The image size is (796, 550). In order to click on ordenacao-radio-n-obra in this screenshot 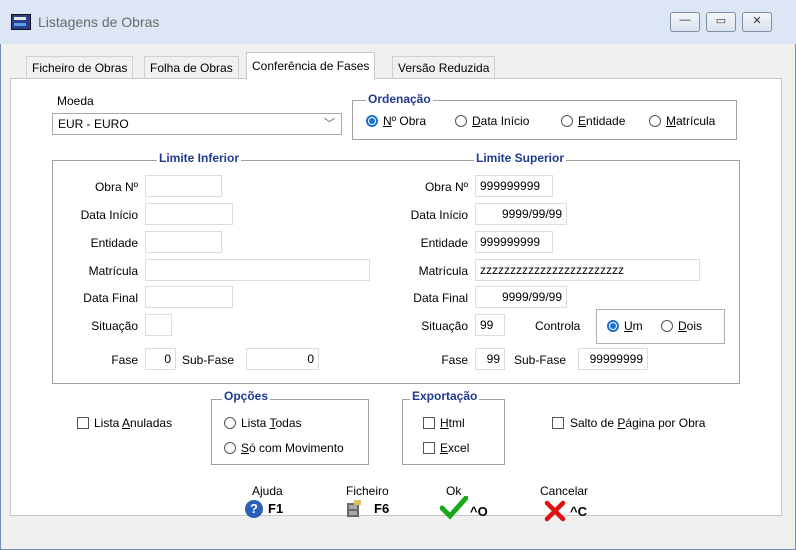, I will do `click(372, 121)`.